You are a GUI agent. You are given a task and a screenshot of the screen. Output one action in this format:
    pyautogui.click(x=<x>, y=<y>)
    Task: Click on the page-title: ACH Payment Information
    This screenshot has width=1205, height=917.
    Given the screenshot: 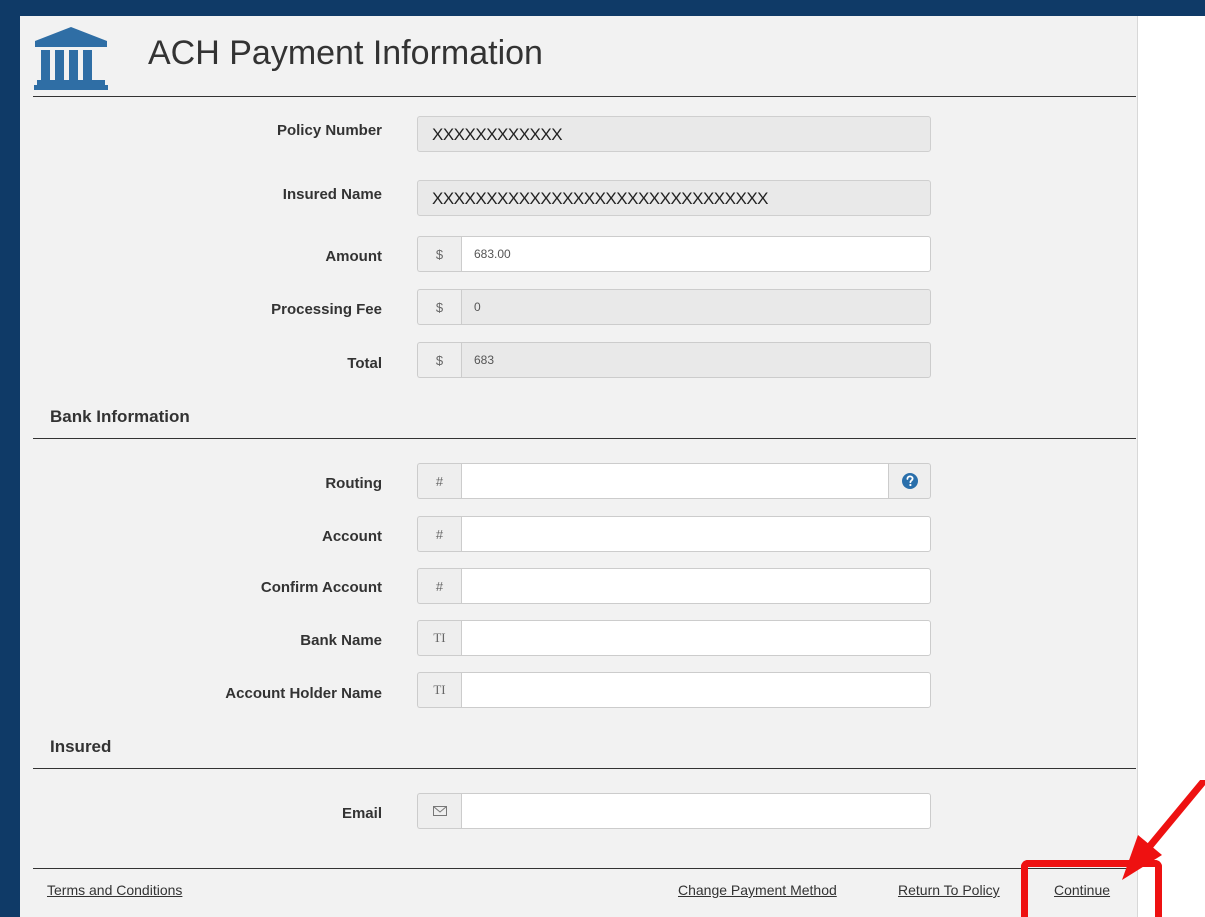 What is the action you would take?
    pyautogui.click(x=345, y=53)
    